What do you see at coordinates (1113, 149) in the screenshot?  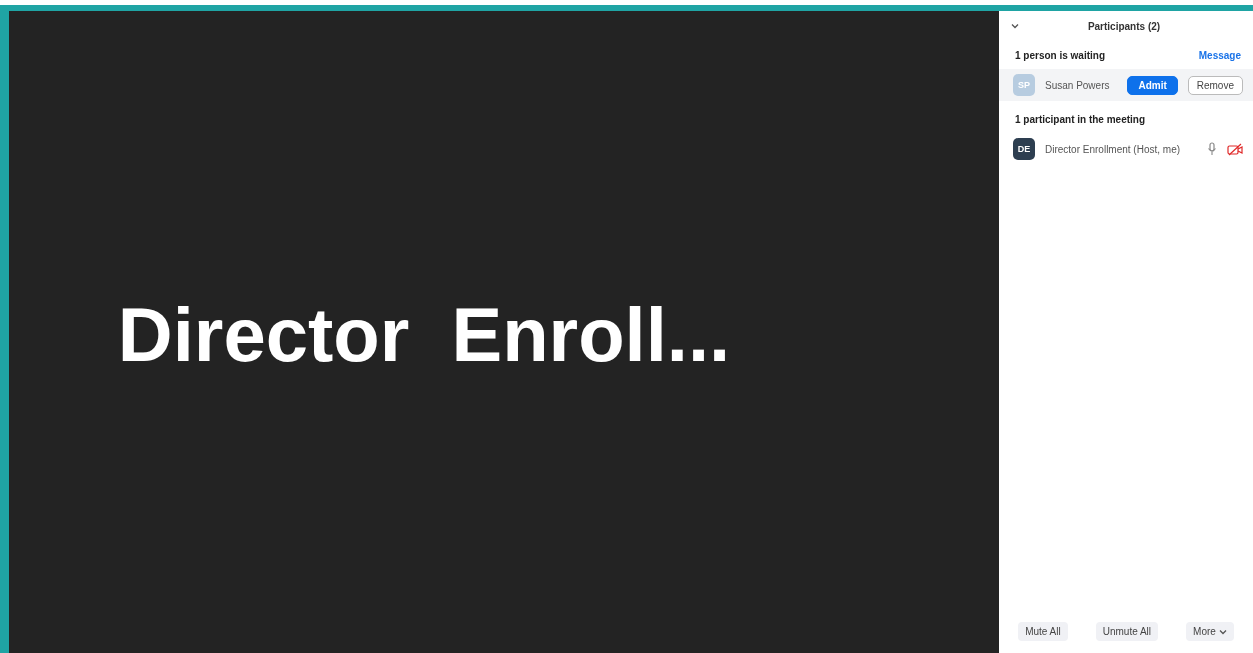 I see `participant-name: Director Enrollment (Host, me)` at bounding box center [1113, 149].